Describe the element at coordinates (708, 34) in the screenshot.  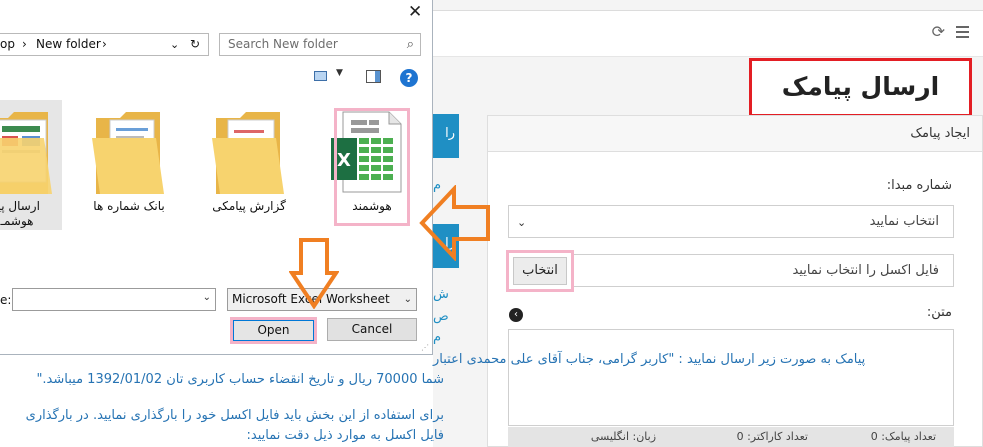
I see `web-top-bar: ⟳` at that location.